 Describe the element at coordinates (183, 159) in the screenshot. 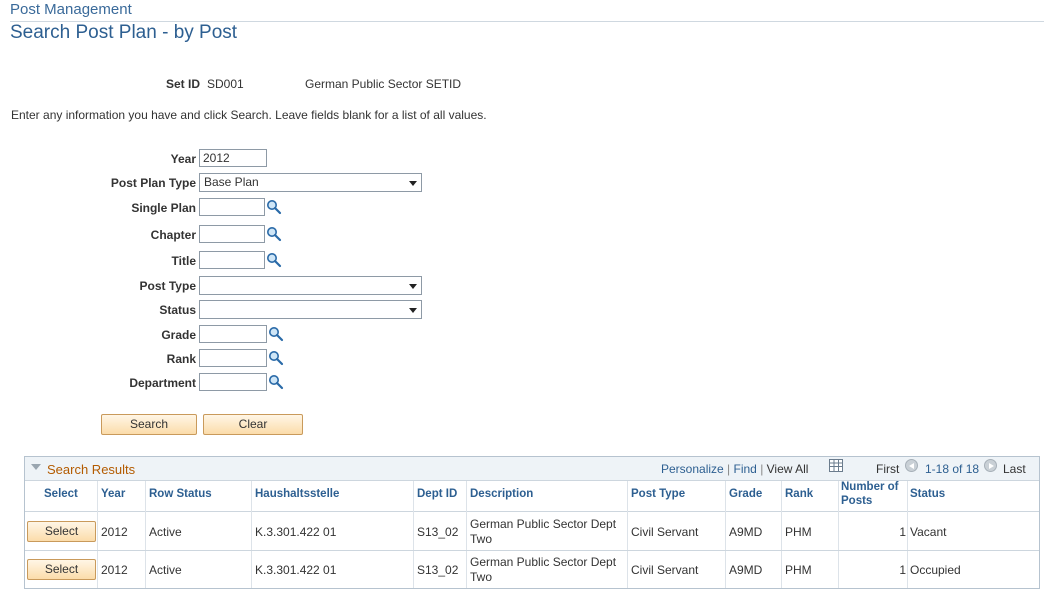

I see `year-label: Year` at that location.